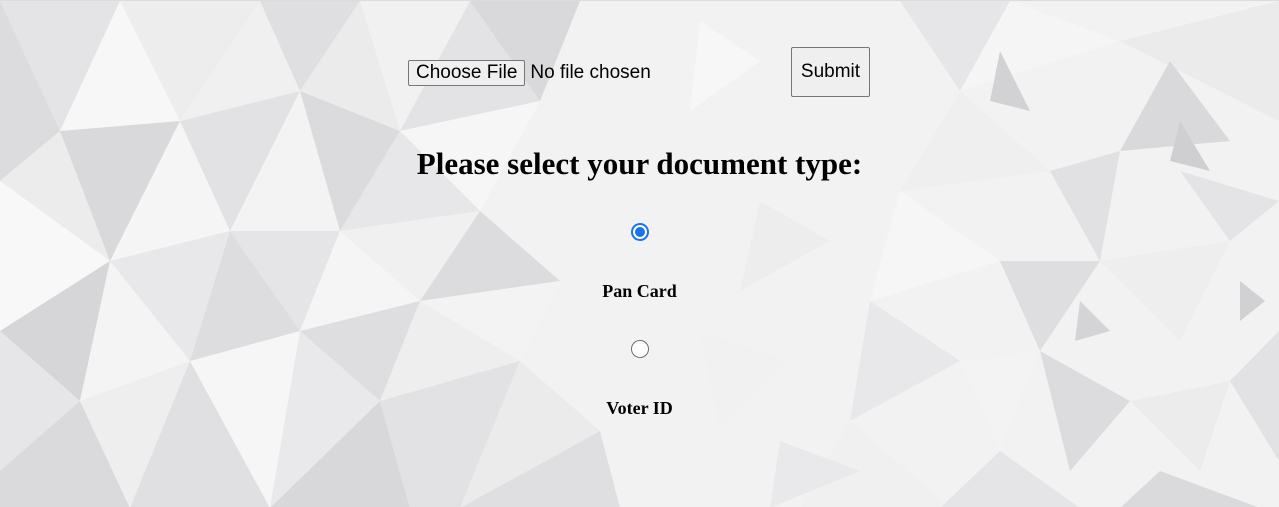  Describe the element at coordinates (639, 408) in the screenshot. I see `label-voter-id: Voter ID` at that location.